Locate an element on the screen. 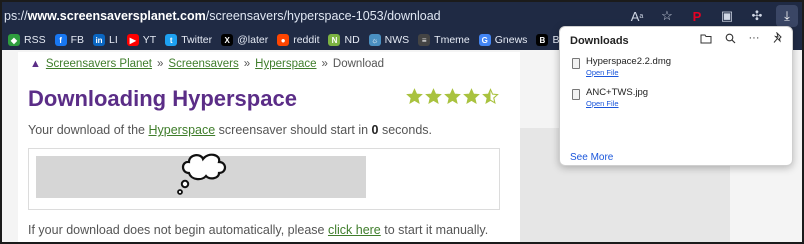  breadcrumb-link-screensavers: Screensavers is located at coordinates (203, 64).